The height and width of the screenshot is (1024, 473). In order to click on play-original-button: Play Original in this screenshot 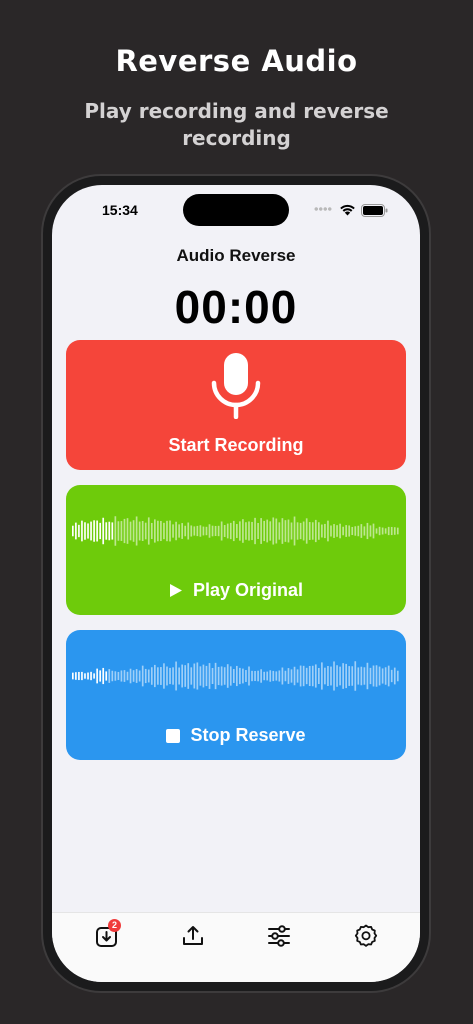, I will do `click(236, 550)`.